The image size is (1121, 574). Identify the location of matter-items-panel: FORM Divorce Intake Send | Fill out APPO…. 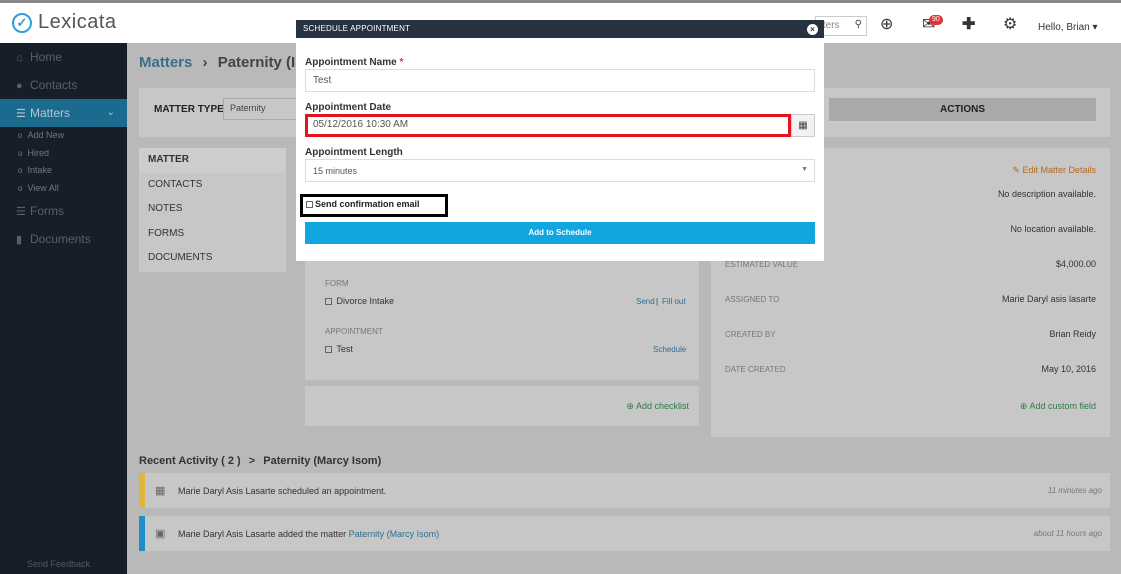
(502, 319).